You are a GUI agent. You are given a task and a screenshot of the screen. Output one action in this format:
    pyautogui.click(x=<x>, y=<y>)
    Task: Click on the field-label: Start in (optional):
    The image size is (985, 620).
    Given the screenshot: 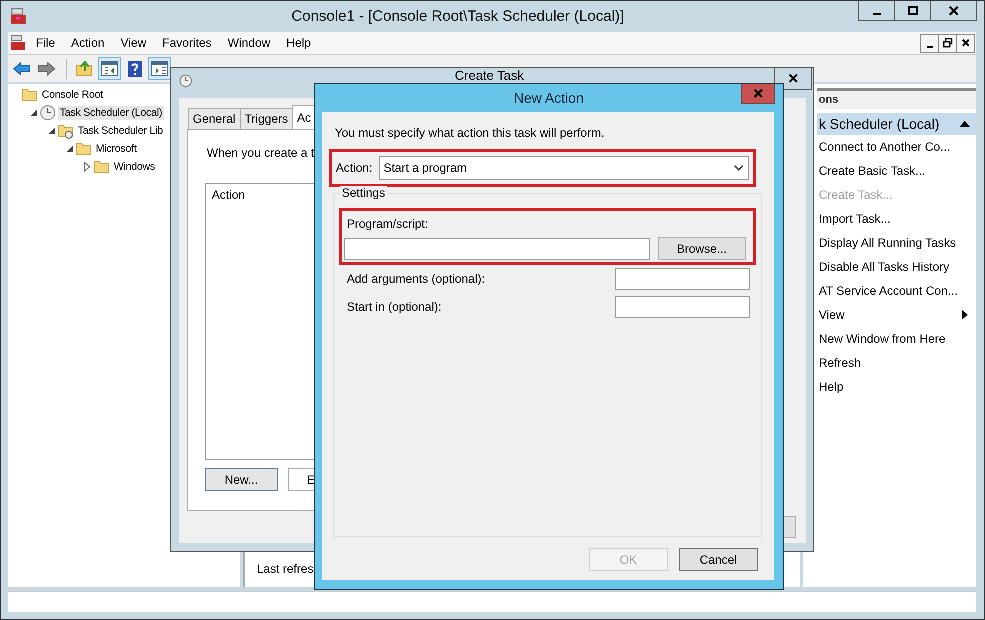 What is the action you would take?
    pyautogui.click(x=394, y=307)
    